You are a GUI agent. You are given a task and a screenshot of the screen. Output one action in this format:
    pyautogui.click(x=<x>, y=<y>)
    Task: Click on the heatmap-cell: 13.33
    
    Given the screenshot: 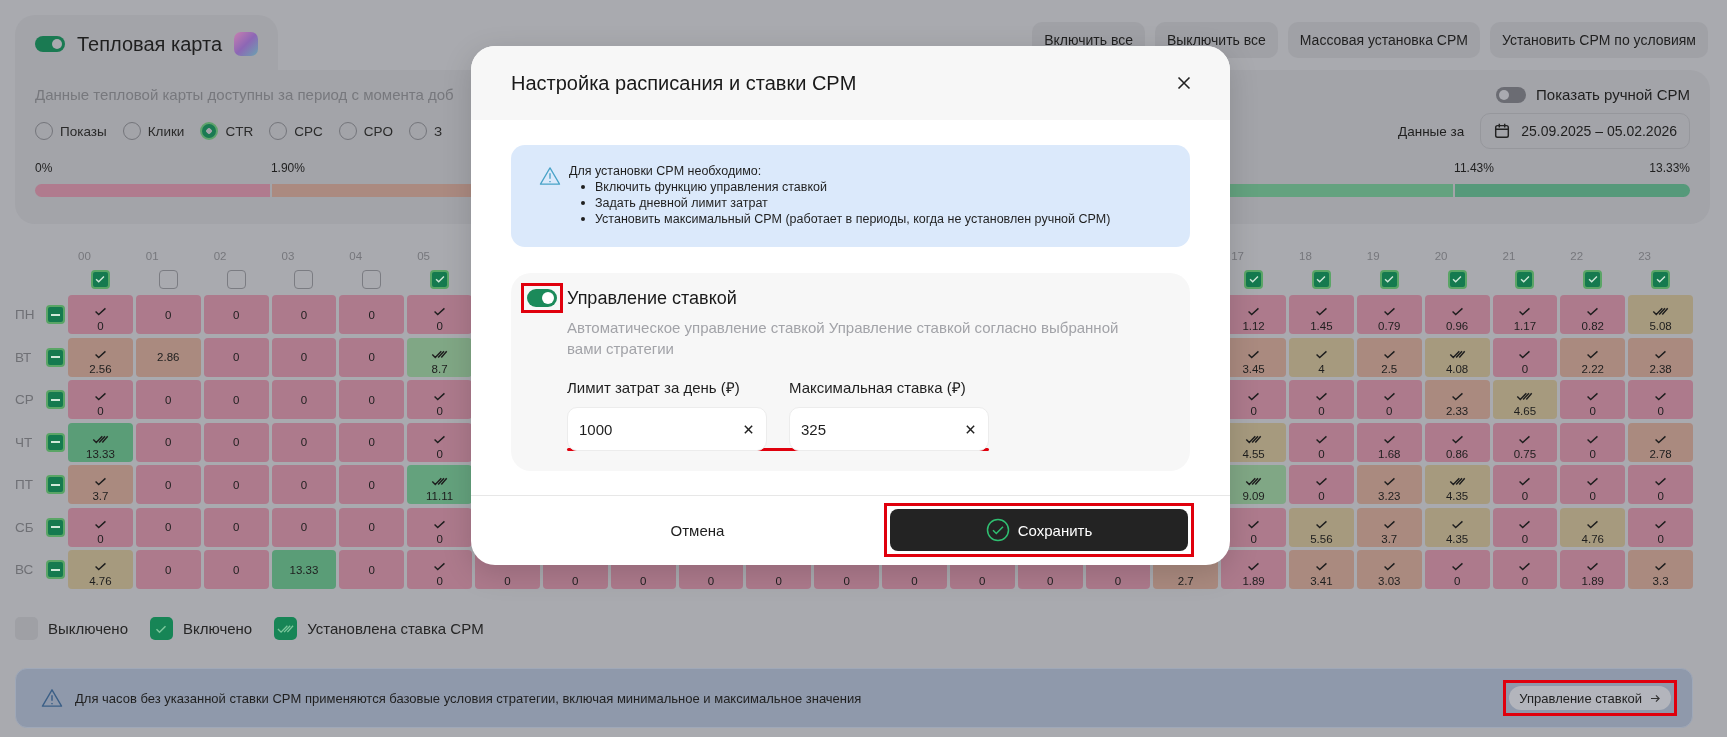 What is the action you would take?
    pyautogui.click(x=304, y=569)
    